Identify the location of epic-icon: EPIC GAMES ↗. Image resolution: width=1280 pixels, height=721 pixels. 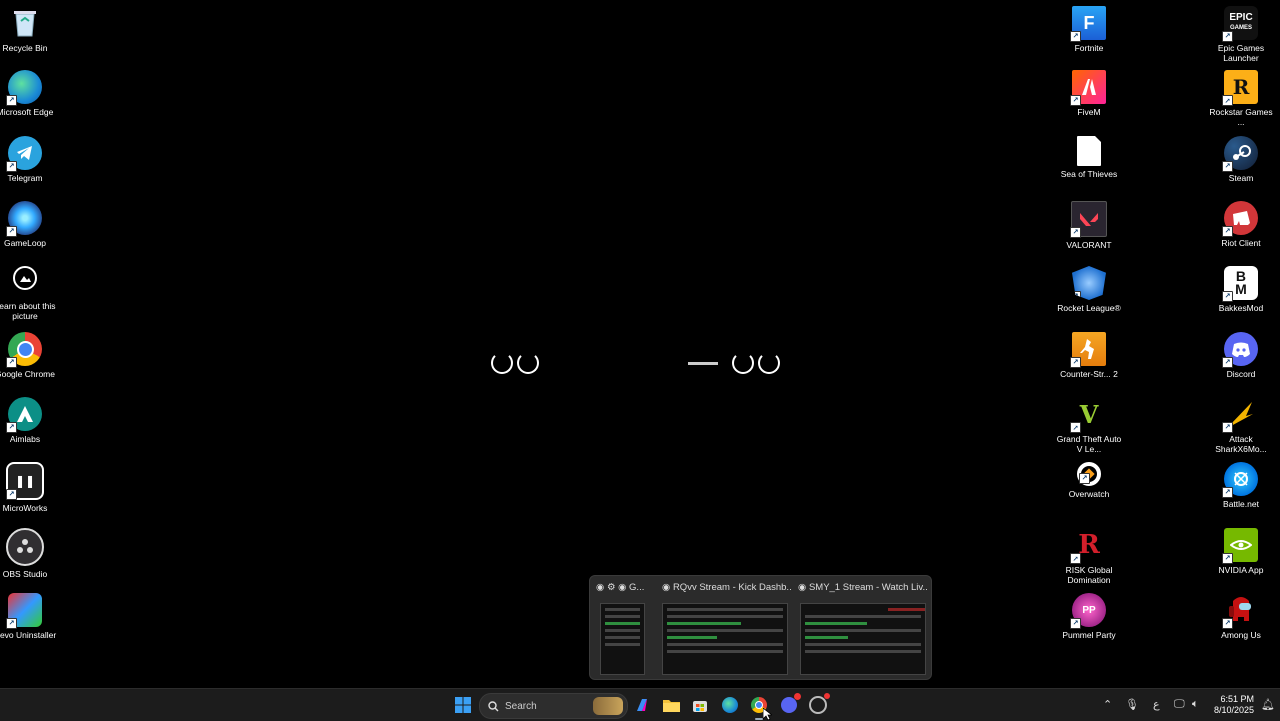
(1240, 24).